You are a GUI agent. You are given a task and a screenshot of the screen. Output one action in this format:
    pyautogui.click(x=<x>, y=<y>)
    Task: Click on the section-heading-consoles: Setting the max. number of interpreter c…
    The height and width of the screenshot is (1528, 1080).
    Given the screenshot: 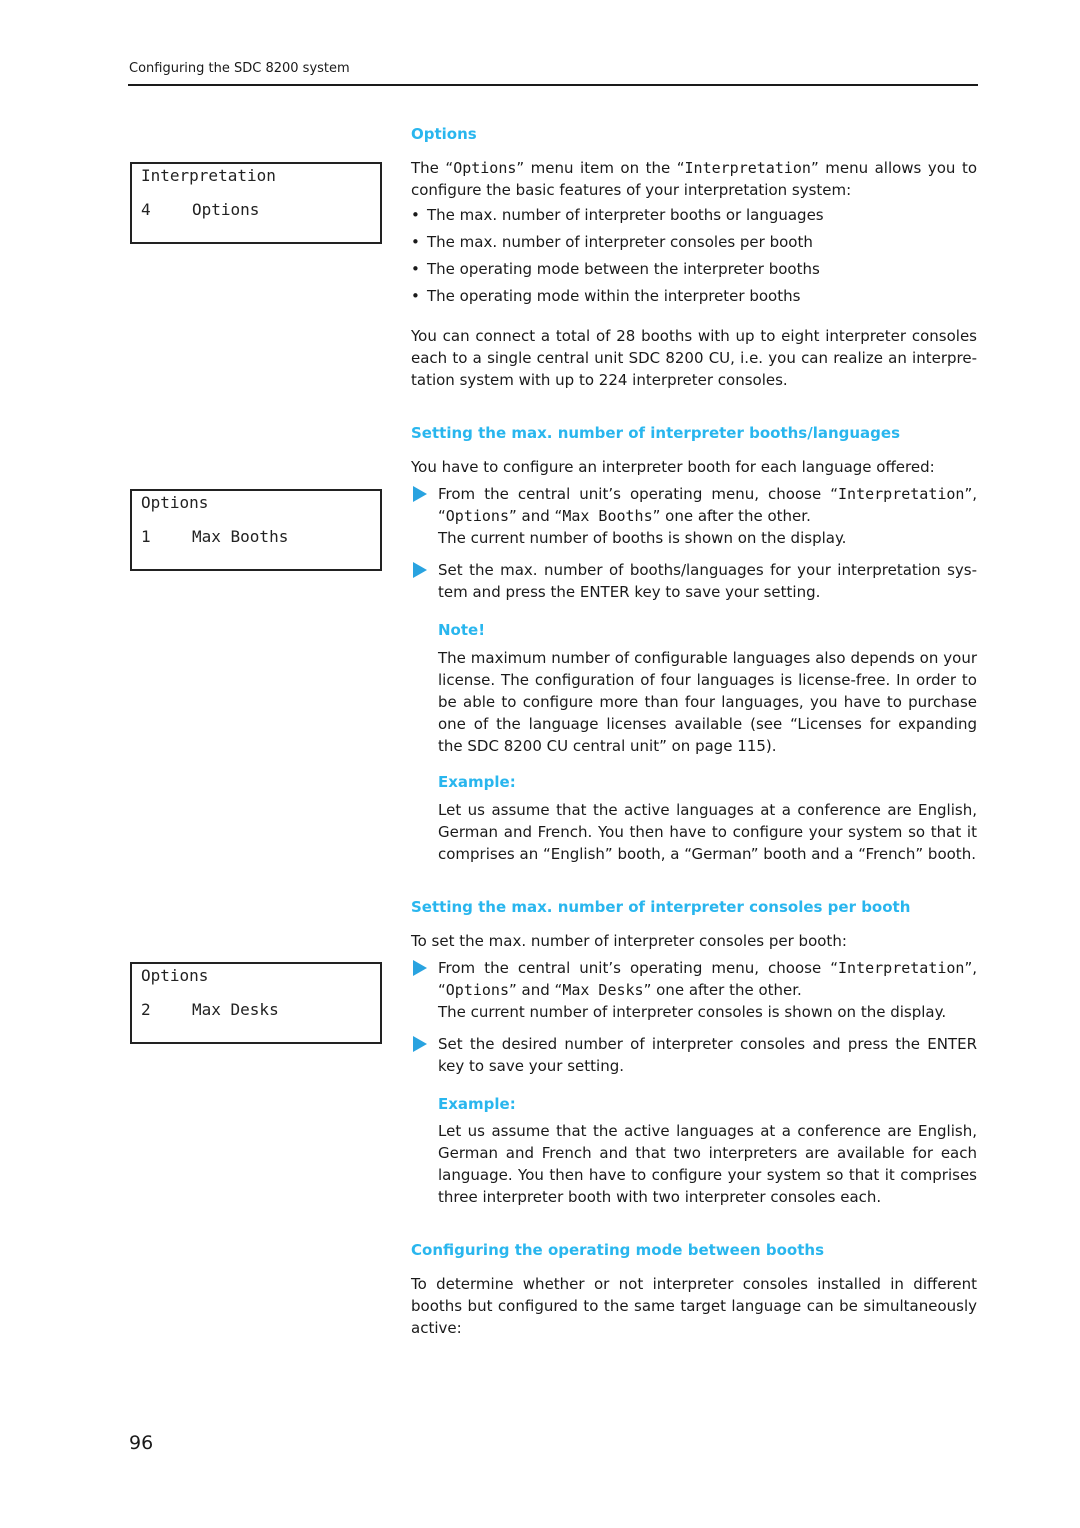 What is the action you would take?
    pyautogui.click(x=661, y=907)
    